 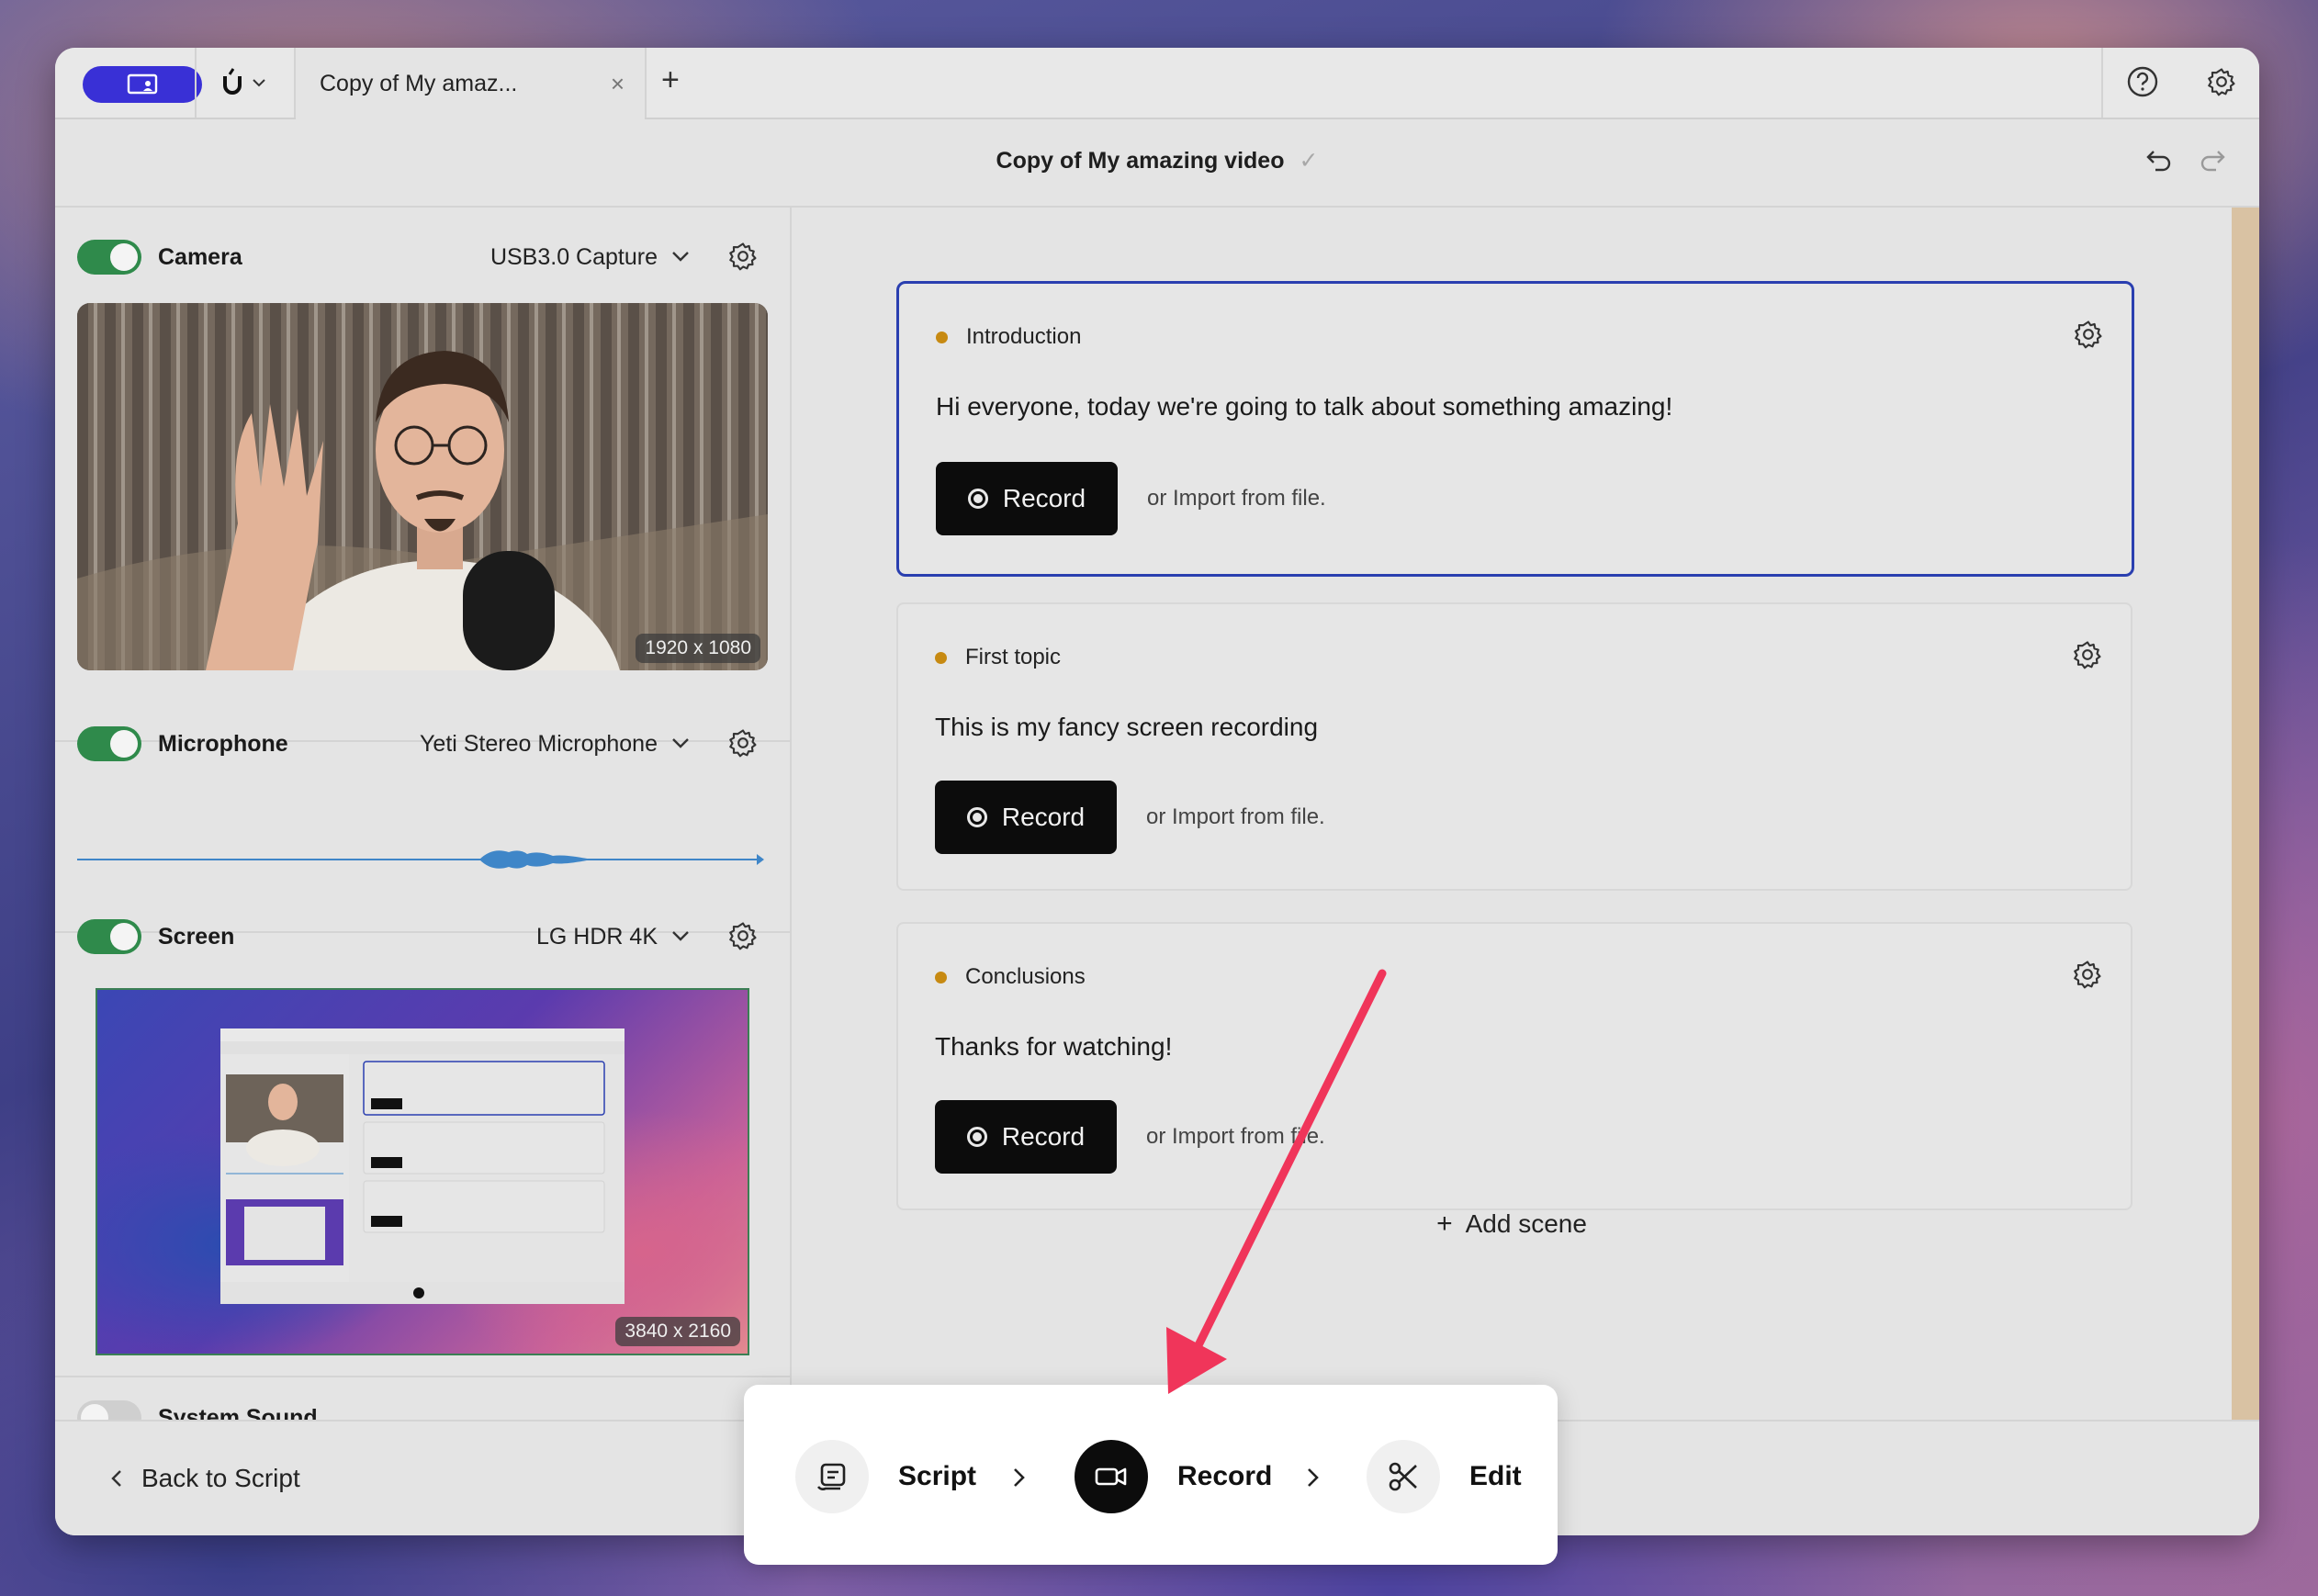 I want to click on new-tab-button: +, so click(x=670, y=80).